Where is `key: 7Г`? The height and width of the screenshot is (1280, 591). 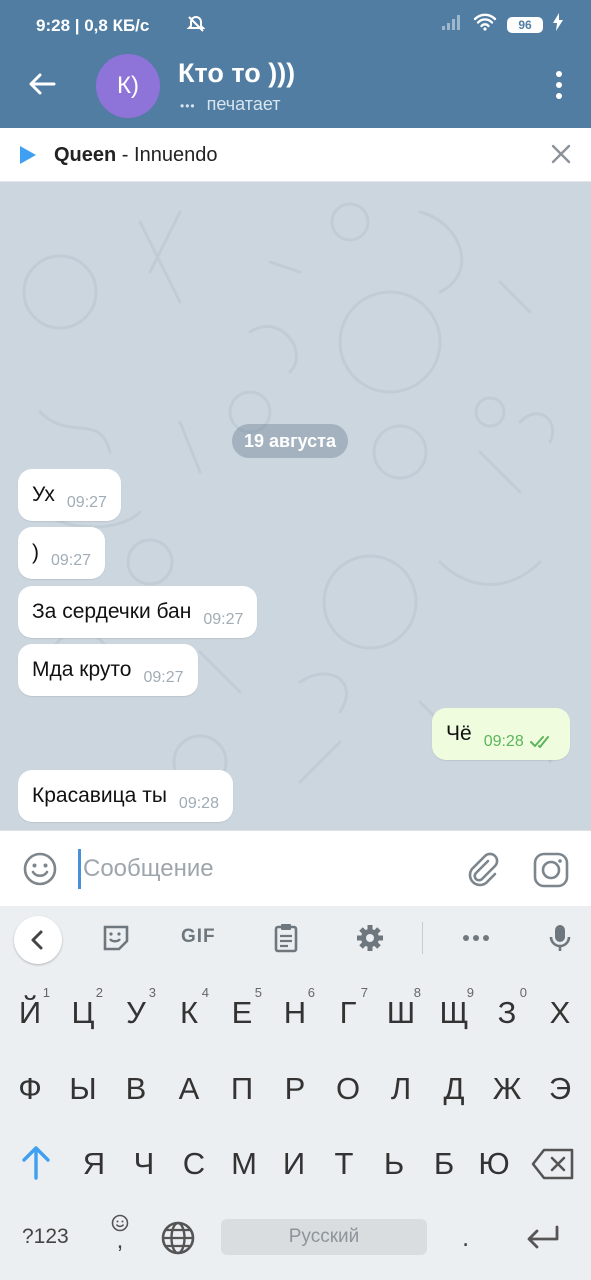 key: 7Г is located at coordinates (348, 1013).